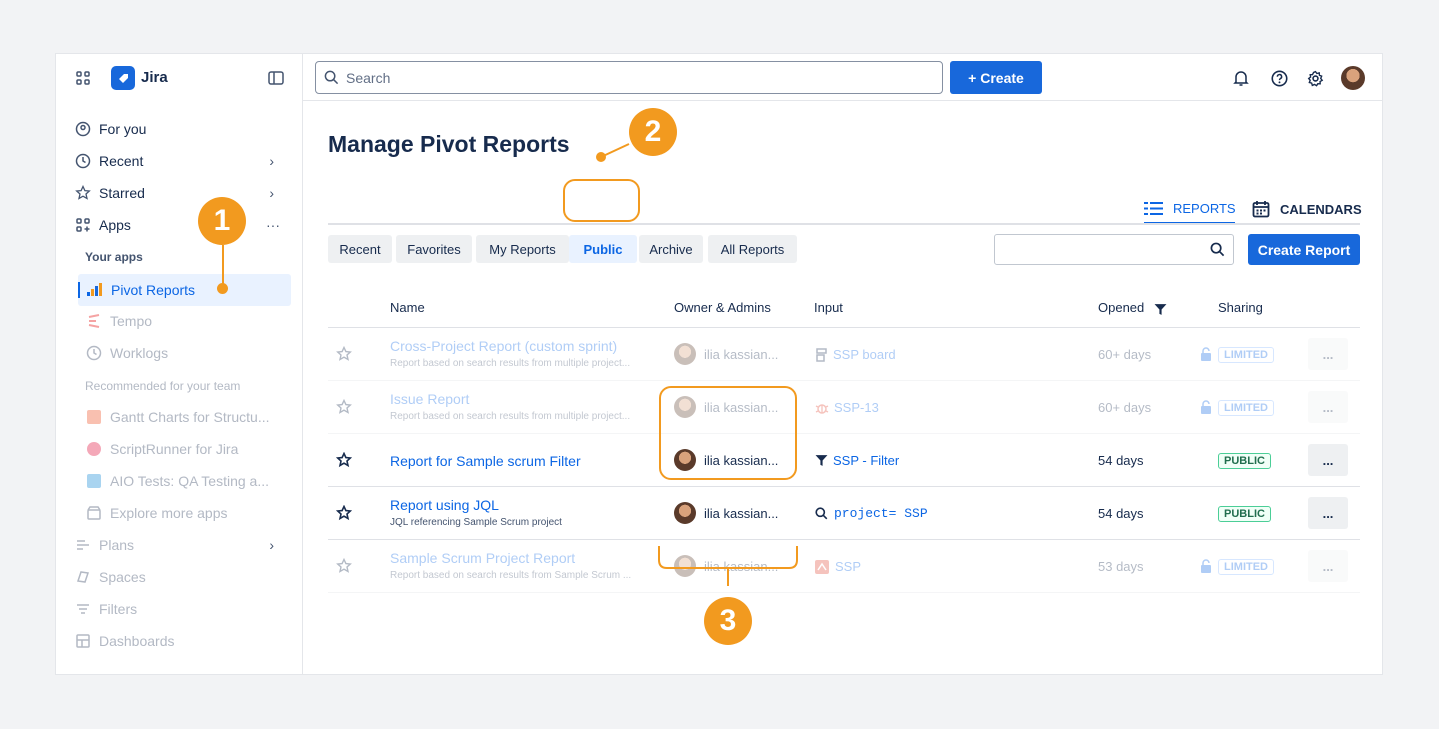 Image resolution: width=1439 pixels, height=729 pixels. What do you see at coordinates (603, 249) in the screenshot?
I see `tab-public: Public` at bounding box center [603, 249].